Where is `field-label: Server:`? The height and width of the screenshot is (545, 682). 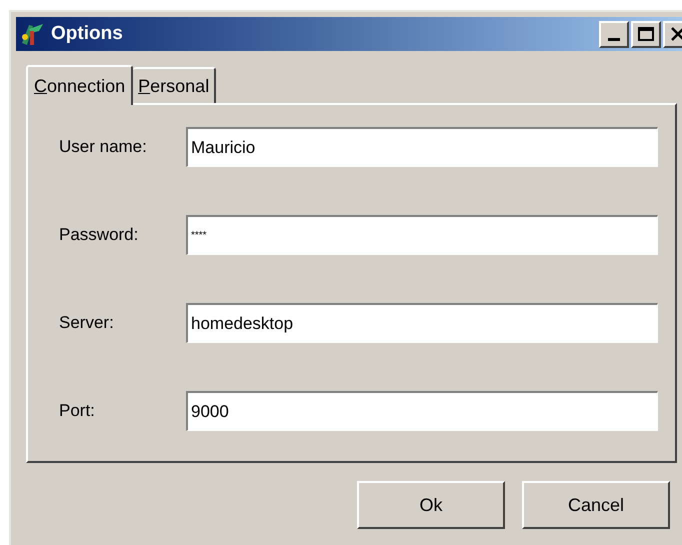 field-label: Server: is located at coordinates (87, 323).